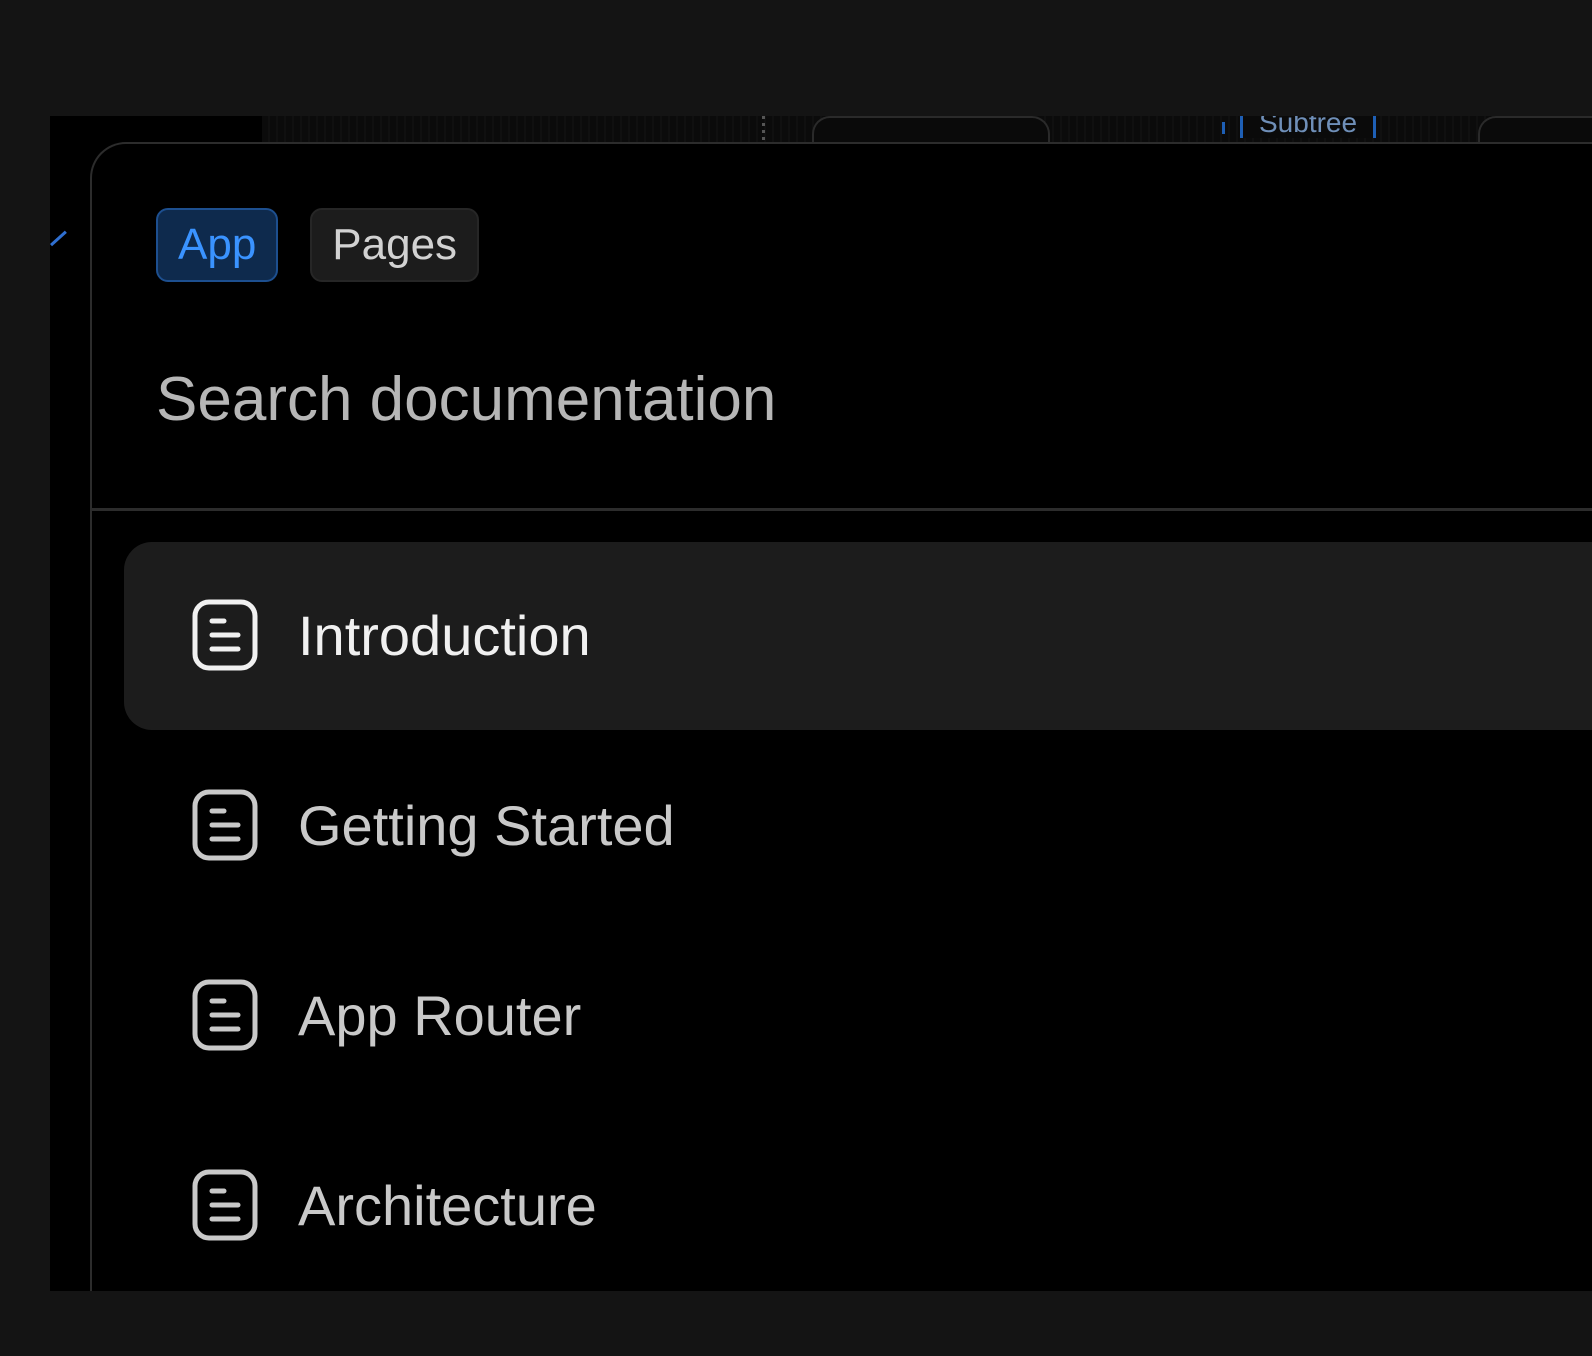 This screenshot has width=1592, height=1356. Describe the element at coordinates (66, 247) in the screenshot. I see `background-accent-line` at that location.